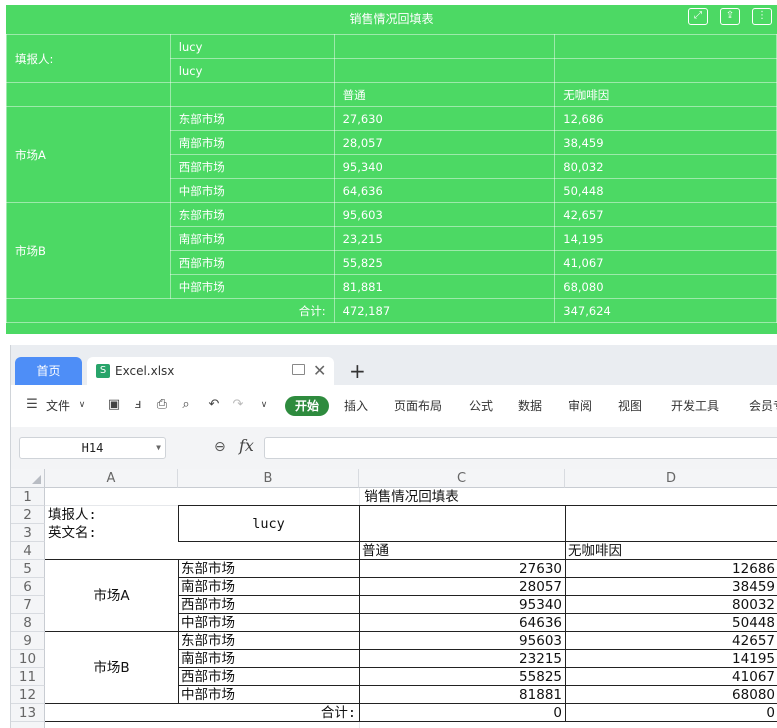  What do you see at coordinates (356, 406) in the screenshot?
I see `menu-insert: 插入` at bounding box center [356, 406].